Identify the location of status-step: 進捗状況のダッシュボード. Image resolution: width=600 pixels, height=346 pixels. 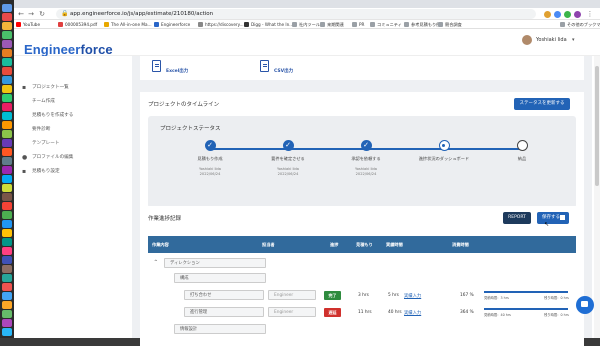
(444, 153).